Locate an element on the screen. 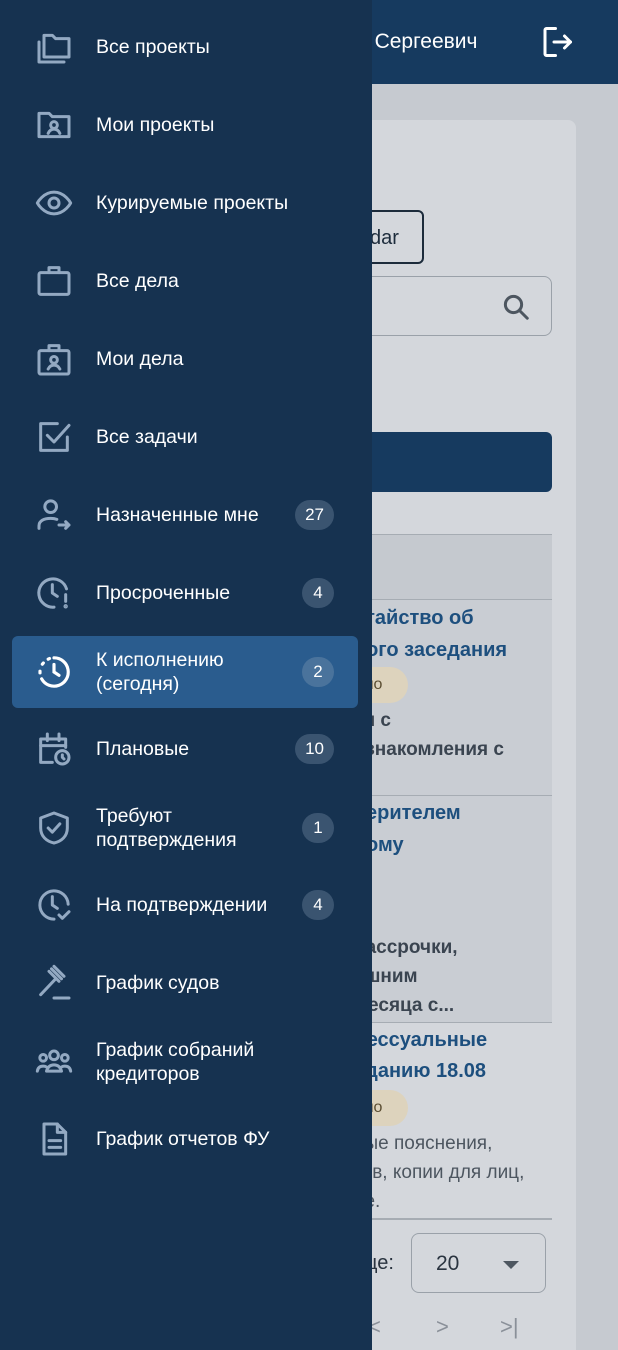 The image size is (618, 1350). nav-item-12: График судов is located at coordinates (185, 983).